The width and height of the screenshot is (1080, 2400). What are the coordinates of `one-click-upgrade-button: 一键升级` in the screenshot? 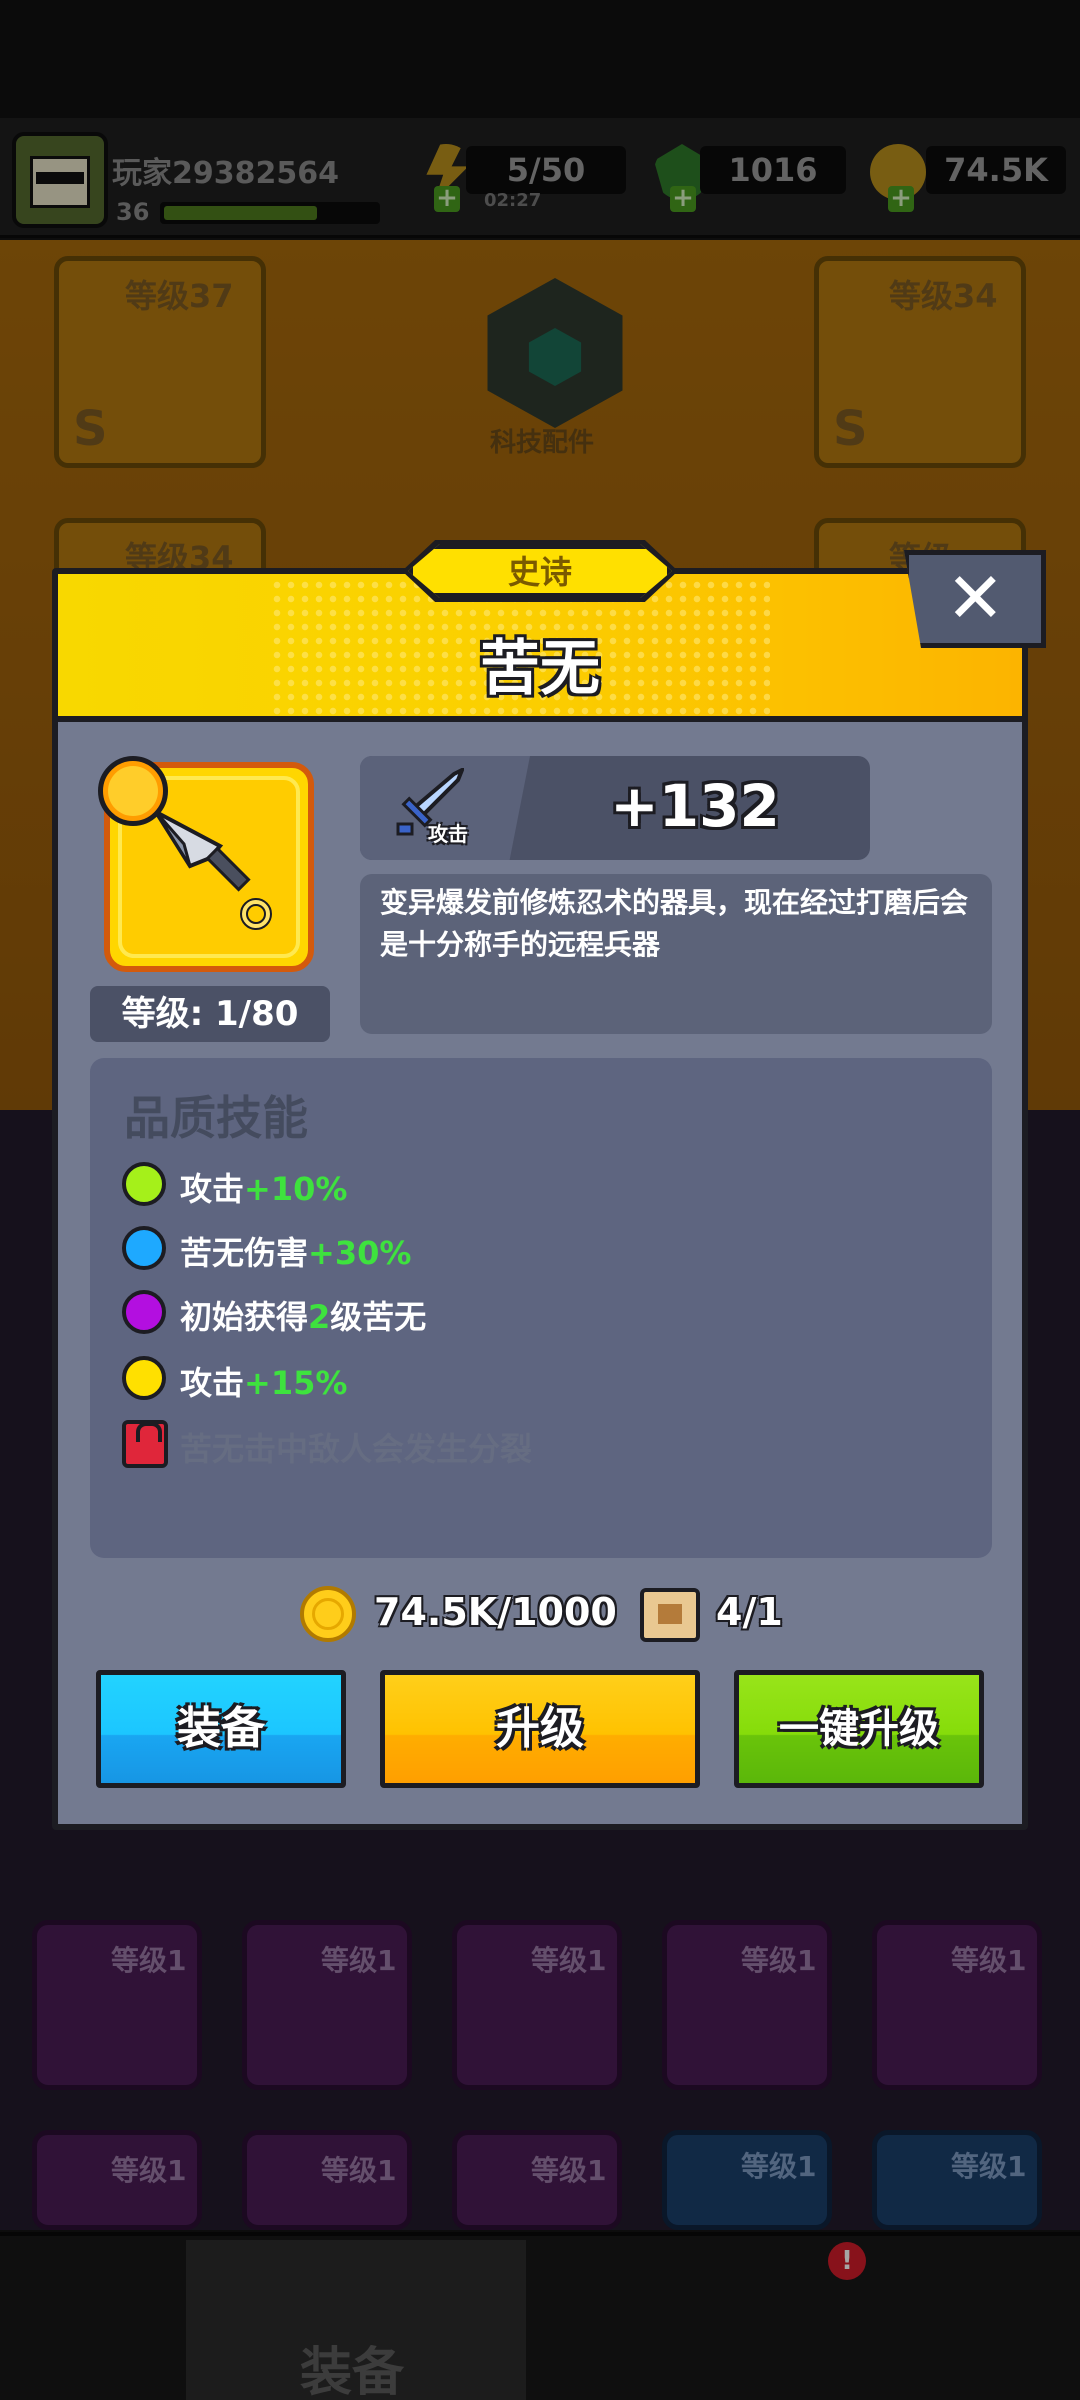 It's located at (859, 1729).